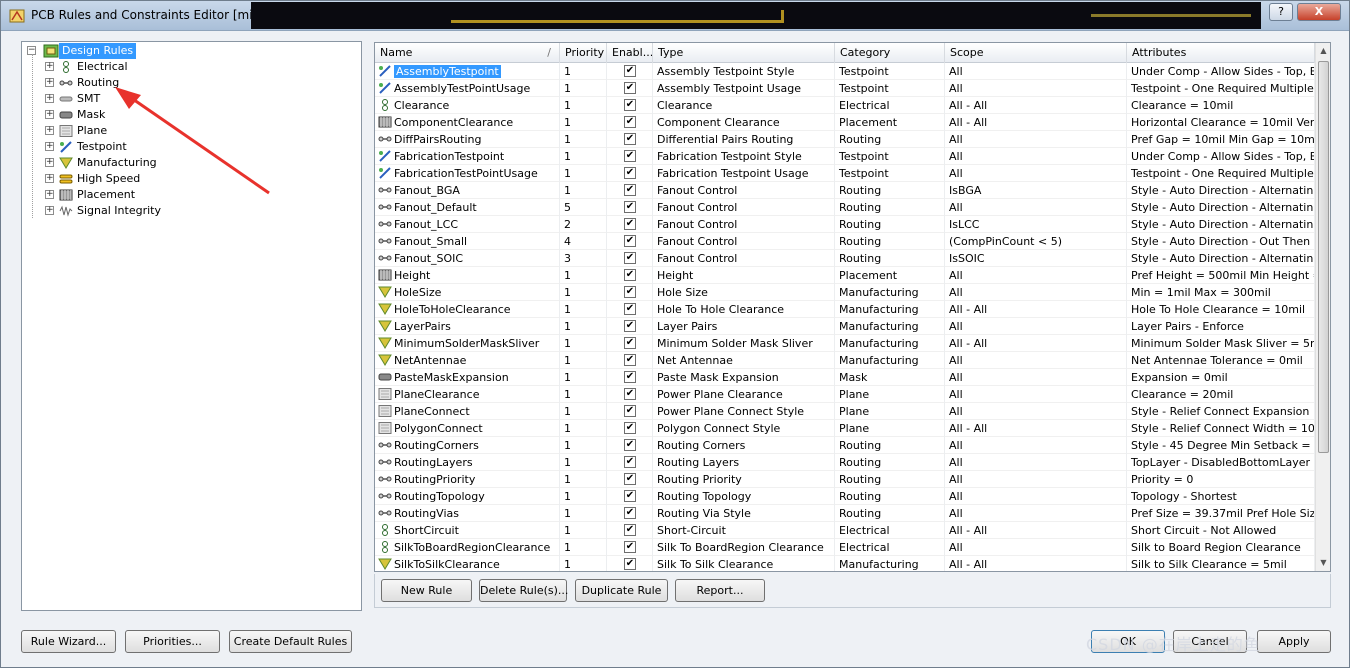 Image resolution: width=1350 pixels, height=668 pixels. Describe the element at coordinates (467, 53) in the screenshot. I see `column-header-name: Name /` at that location.